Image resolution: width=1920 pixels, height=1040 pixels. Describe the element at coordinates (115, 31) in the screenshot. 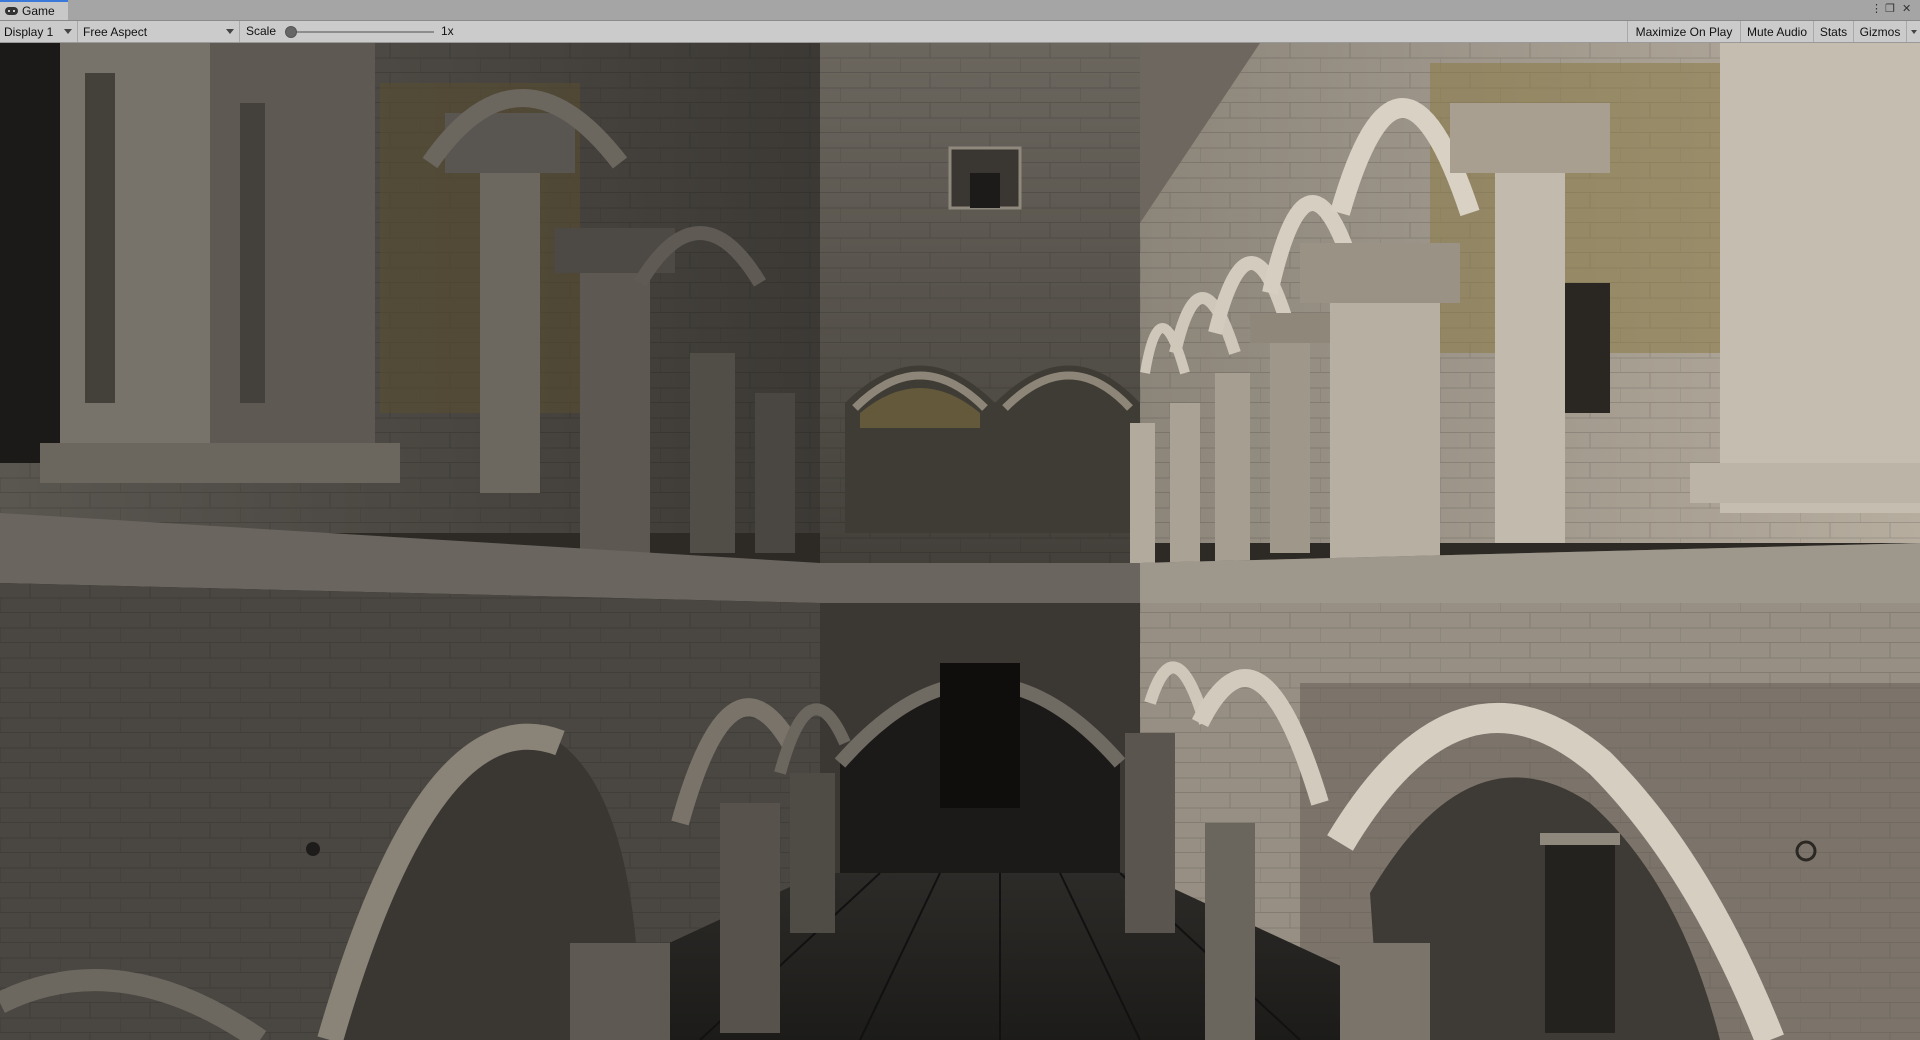

I see `aspect-select-value: Free Aspect` at that location.